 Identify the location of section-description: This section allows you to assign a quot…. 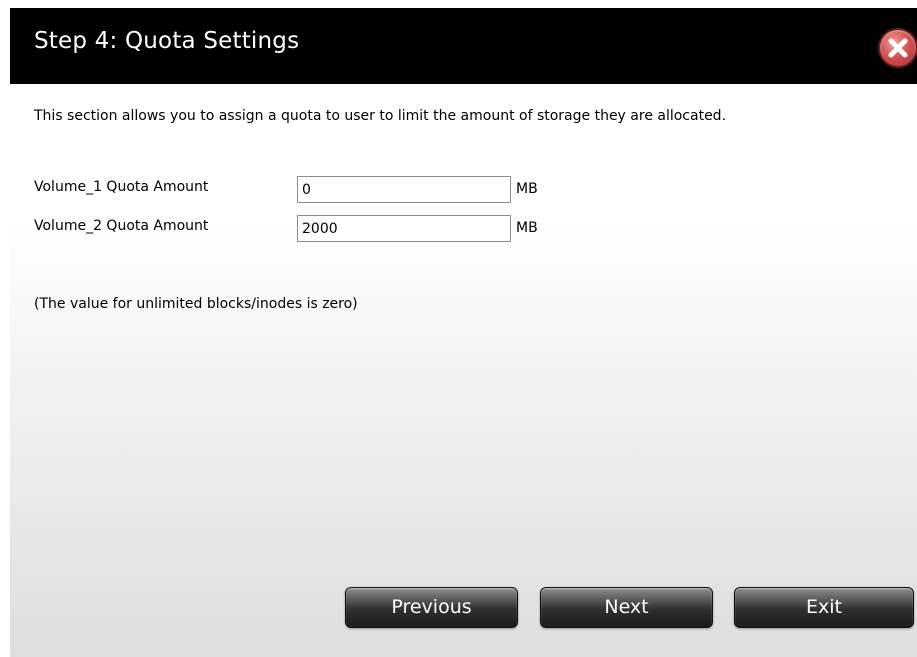
(380, 116).